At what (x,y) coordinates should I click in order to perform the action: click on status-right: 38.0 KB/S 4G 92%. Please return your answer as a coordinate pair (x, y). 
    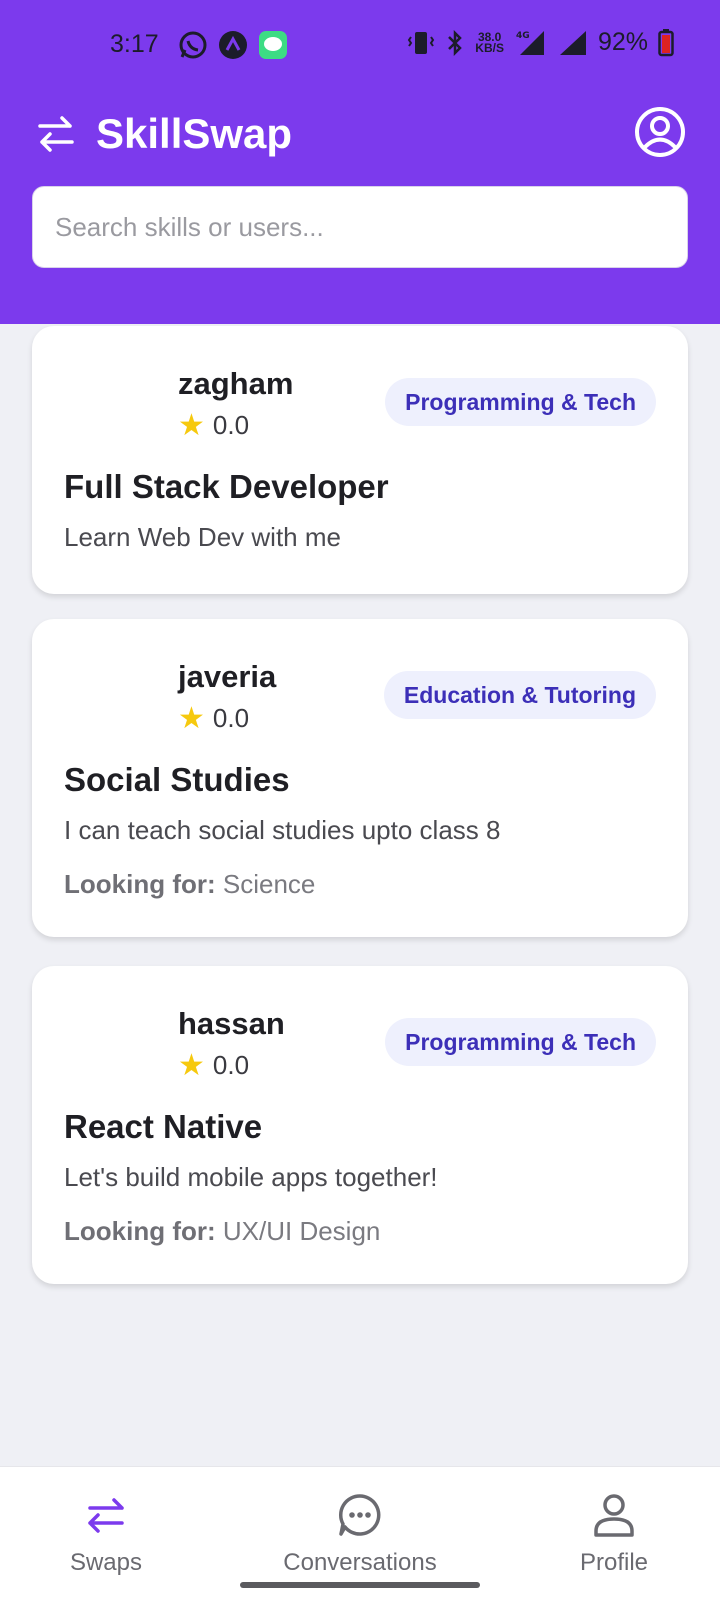
    Looking at the image, I should click on (540, 42).